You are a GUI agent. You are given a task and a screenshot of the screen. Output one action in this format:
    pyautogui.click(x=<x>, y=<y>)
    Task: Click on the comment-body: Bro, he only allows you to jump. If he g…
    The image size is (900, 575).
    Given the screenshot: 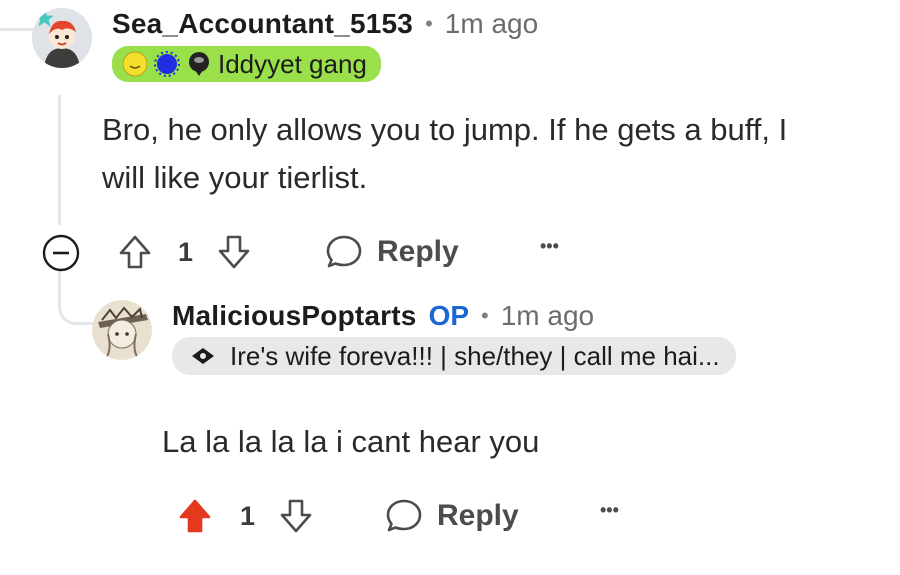 What is the action you would take?
    pyautogui.click(x=445, y=153)
    